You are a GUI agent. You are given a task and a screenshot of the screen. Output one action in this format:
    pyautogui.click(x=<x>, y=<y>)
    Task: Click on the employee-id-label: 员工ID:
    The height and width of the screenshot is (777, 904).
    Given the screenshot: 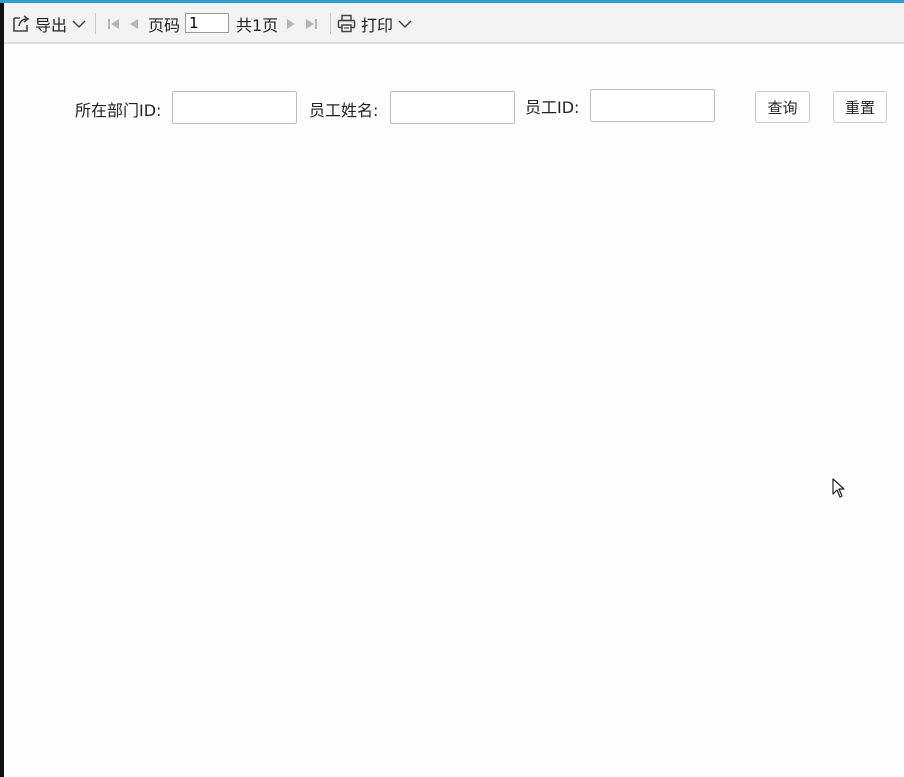 What is the action you would take?
    pyautogui.click(x=552, y=107)
    